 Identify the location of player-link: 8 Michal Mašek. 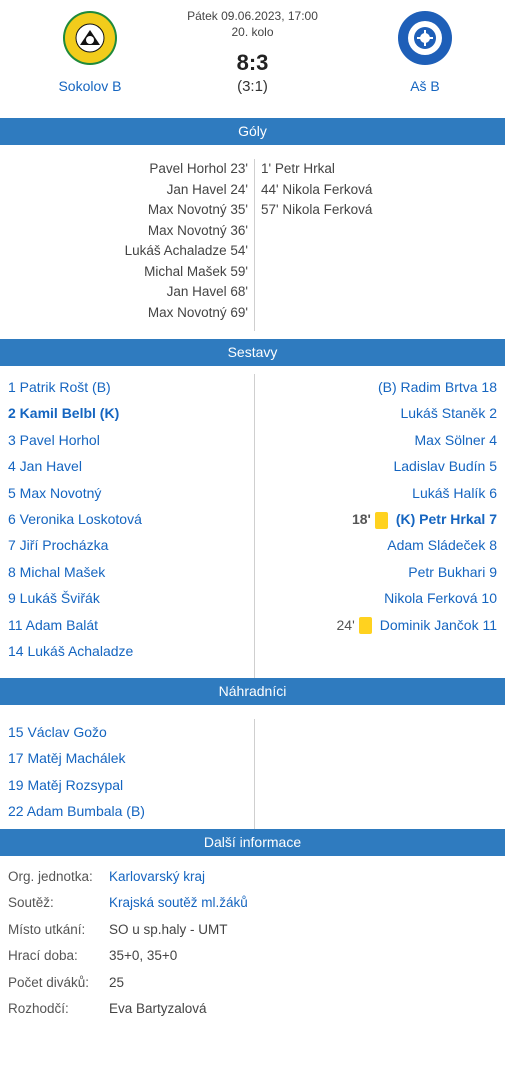
(131, 572).